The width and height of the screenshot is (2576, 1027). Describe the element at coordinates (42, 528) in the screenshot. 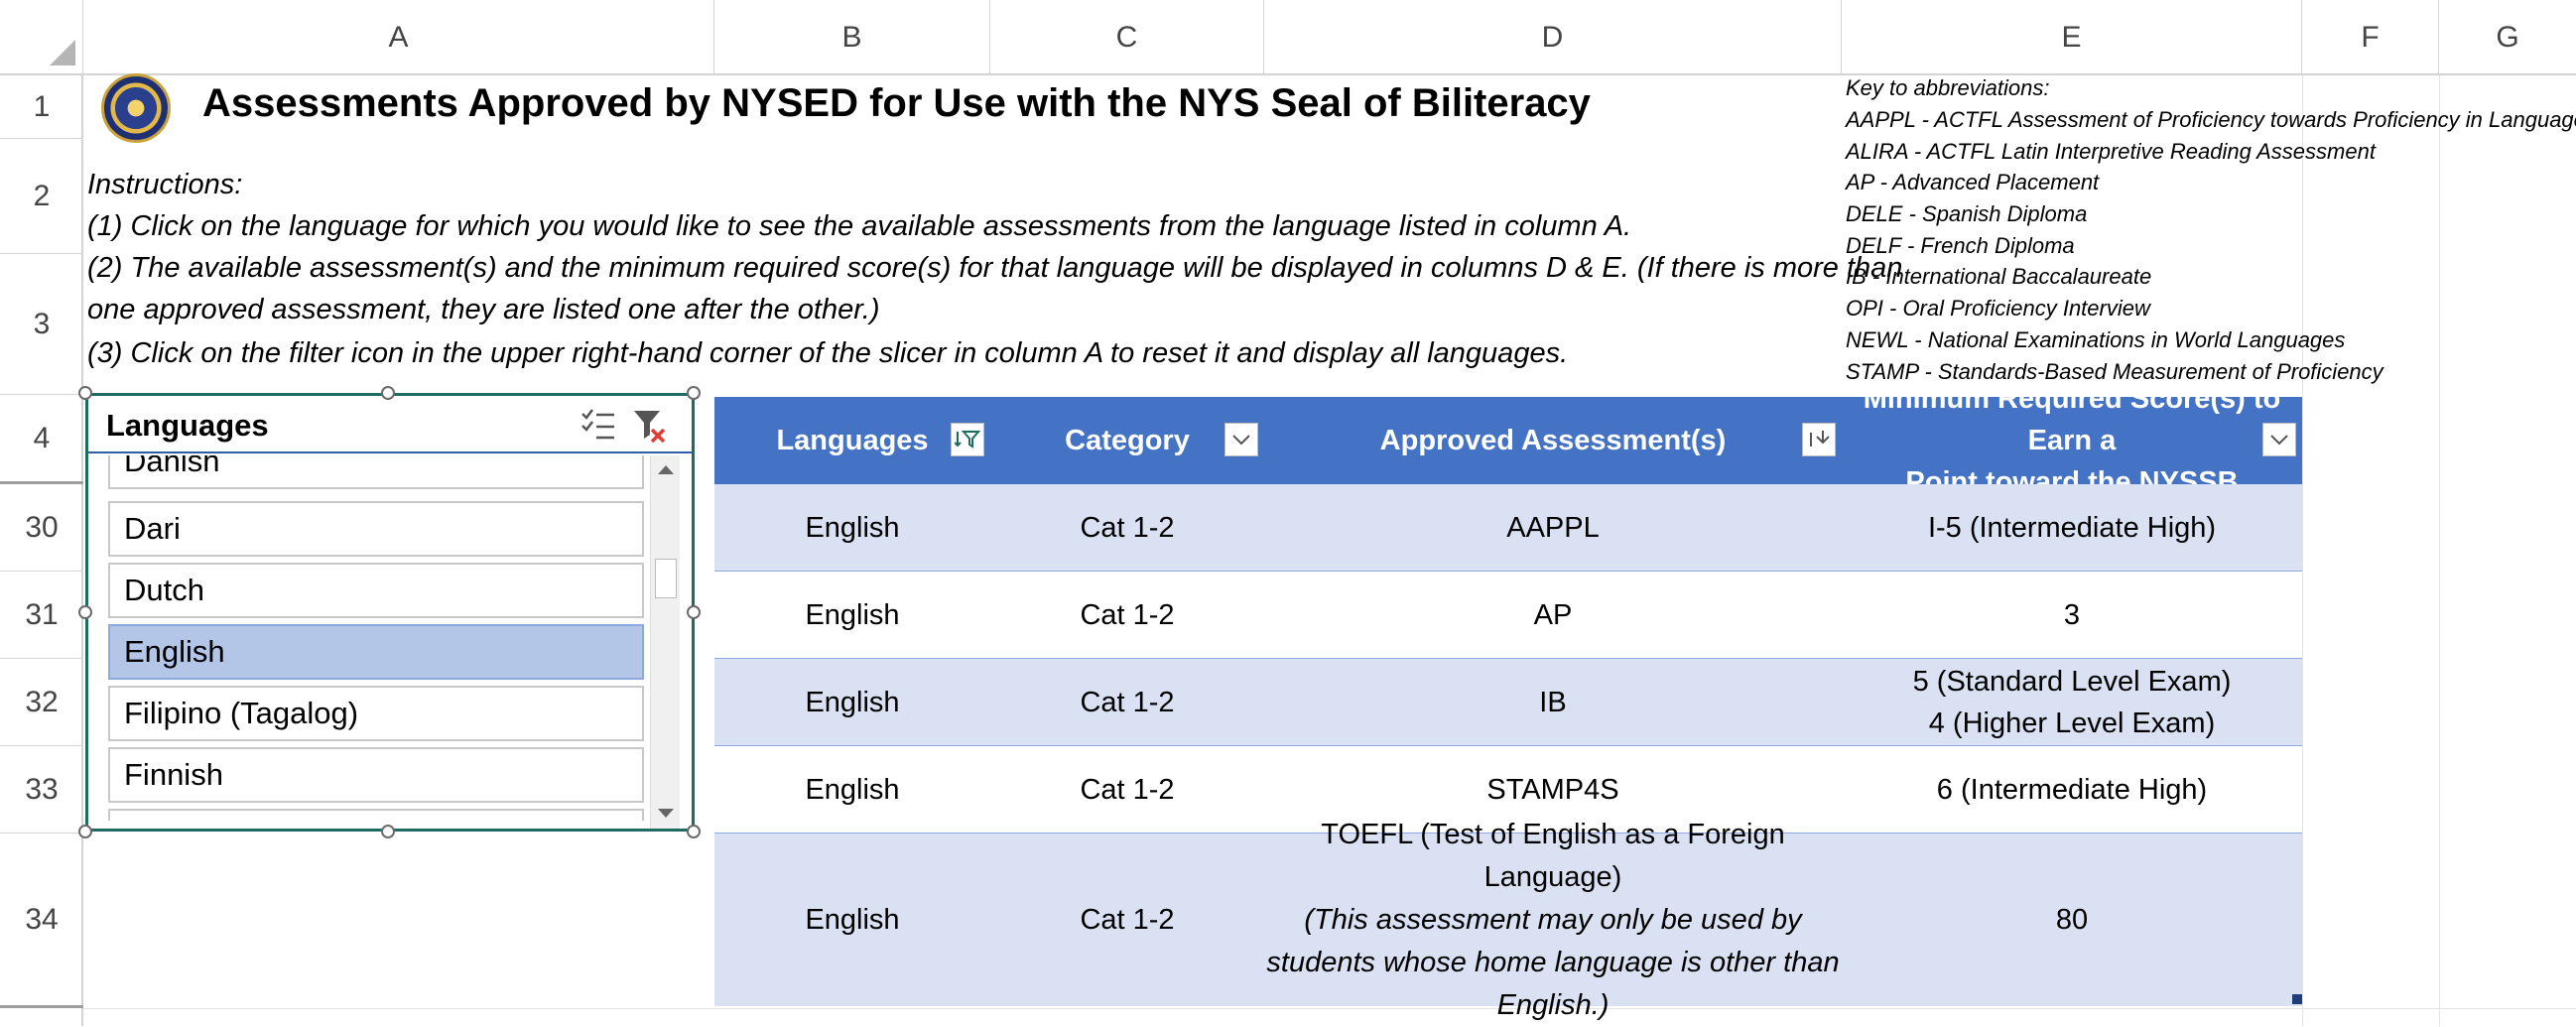

I see `row-header-30: 30` at that location.